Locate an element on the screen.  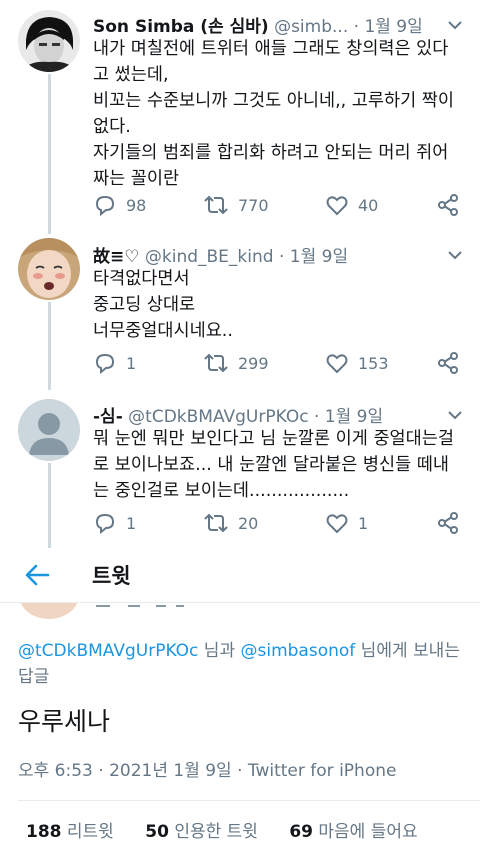
reply-button: 98 is located at coordinates (119, 205).